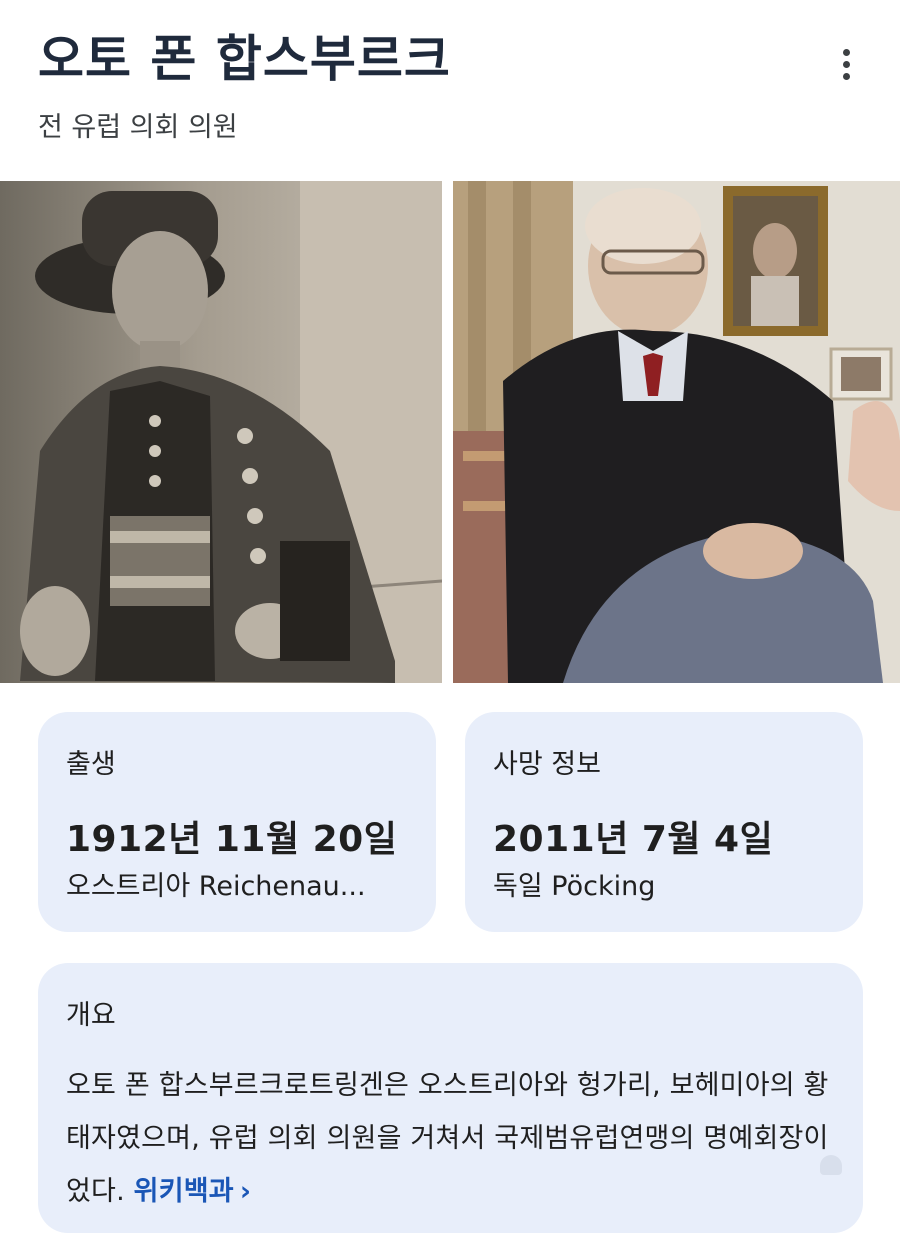 The image size is (900, 1257). What do you see at coordinates (846, 52) in the screenshot?
I see `more-vert-icon` at bounding box center [846, 52].